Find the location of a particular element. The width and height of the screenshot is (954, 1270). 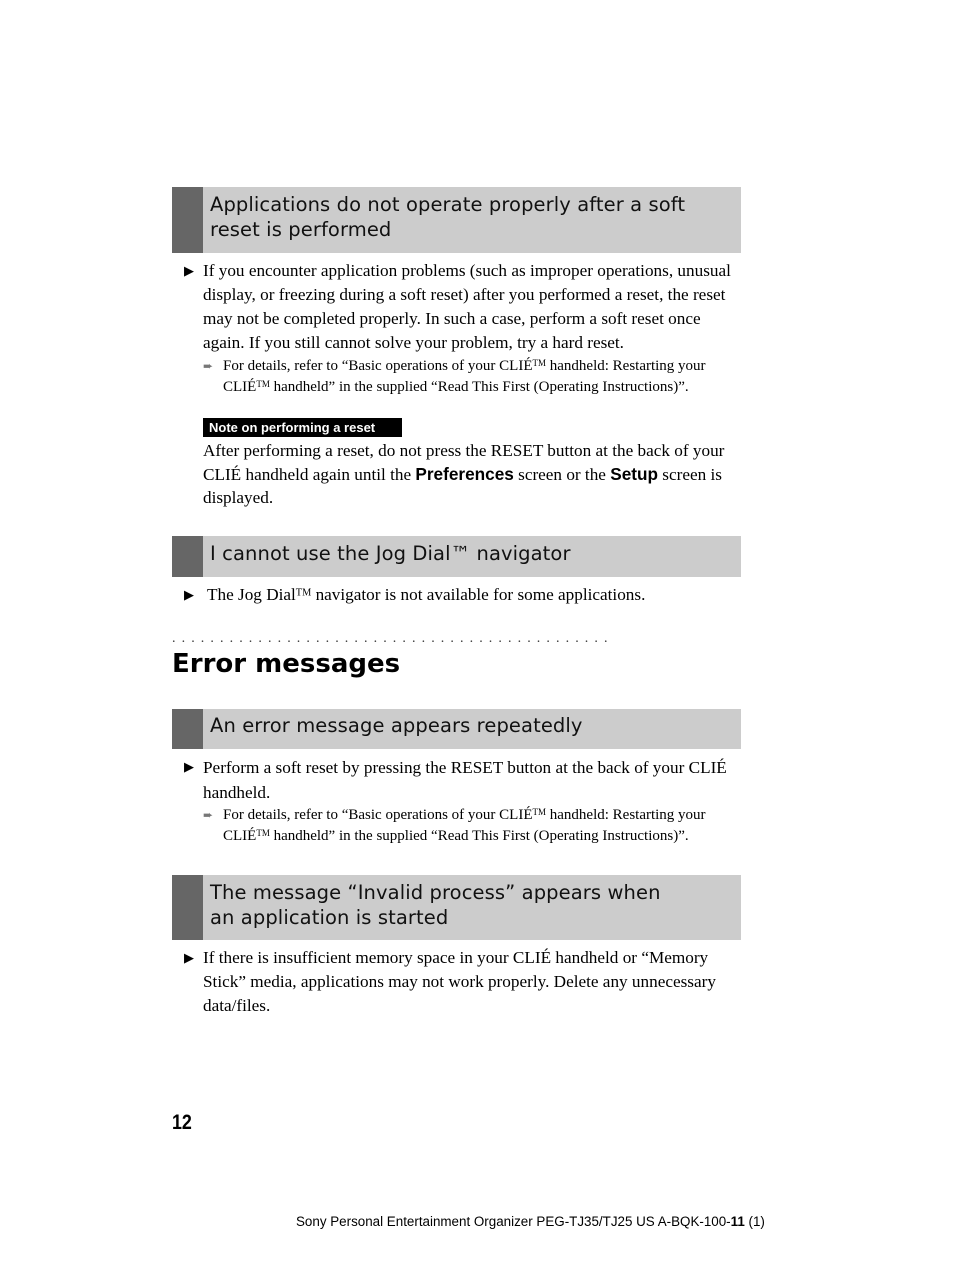

section-title-error-messages: Error messages is located at coordinates (286, 664).